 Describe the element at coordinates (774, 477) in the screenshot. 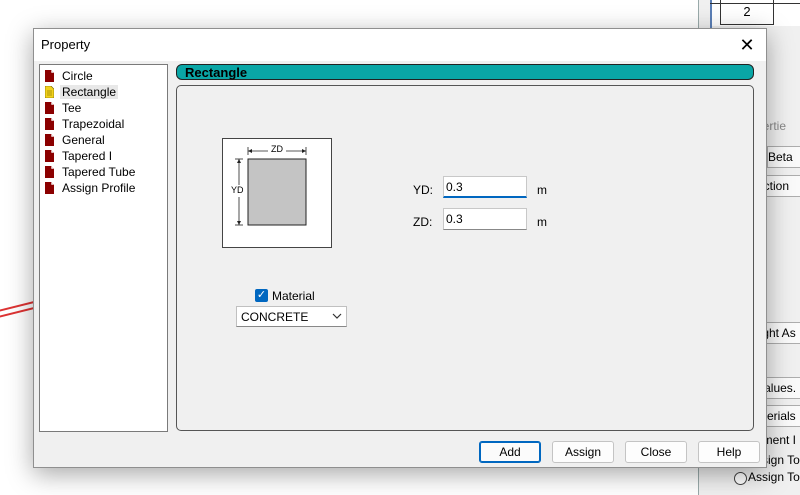

I see `assign-option-fragment: Assign To` at that location.